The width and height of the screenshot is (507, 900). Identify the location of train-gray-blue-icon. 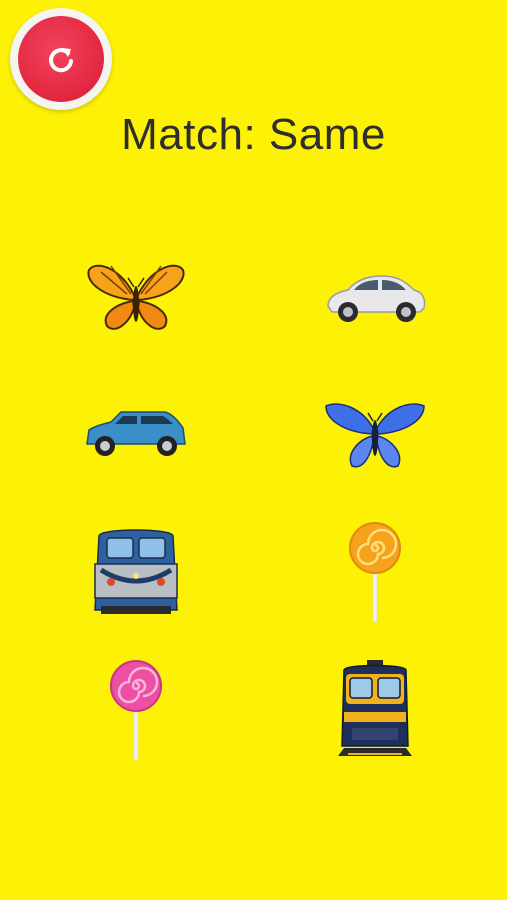
(136, 571).